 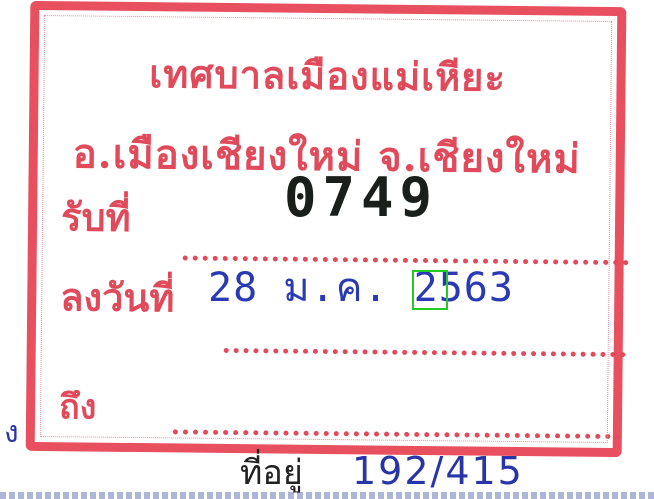 What do you see at coordinates (361, 197) in the screenshot?
I see `received-number: 0749` at bounding box center [361, 197].